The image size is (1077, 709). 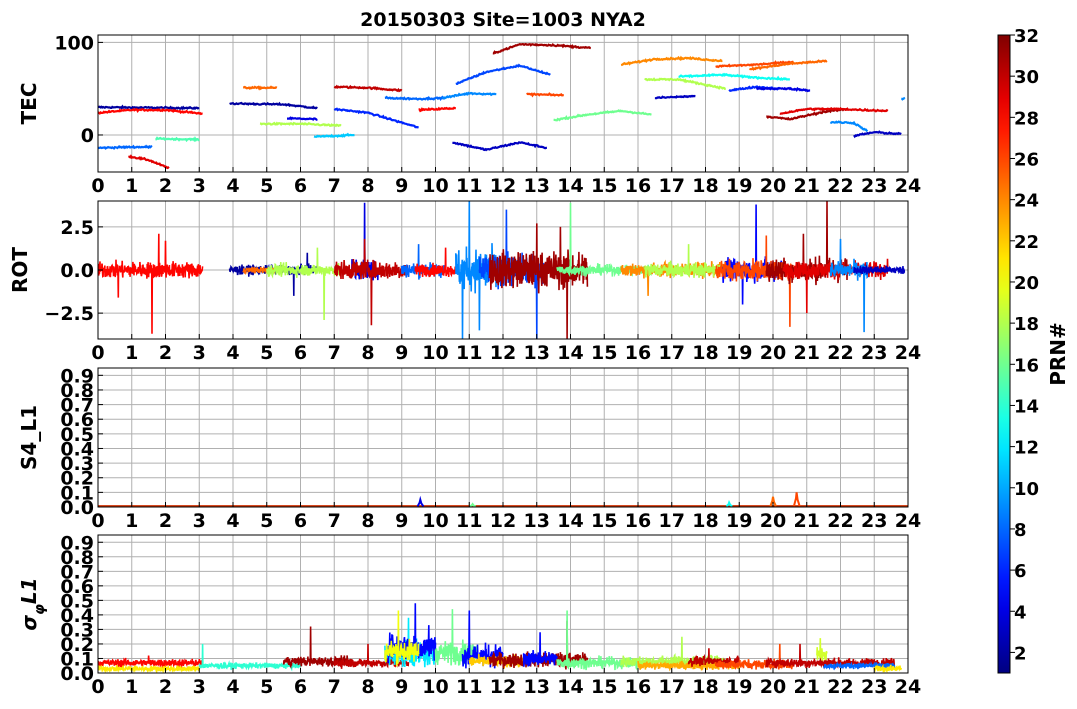 What do you see at coordinates (334, 186) in the screenshot?
I see `x-tick-label: 7` at bounding box center [334, 186].